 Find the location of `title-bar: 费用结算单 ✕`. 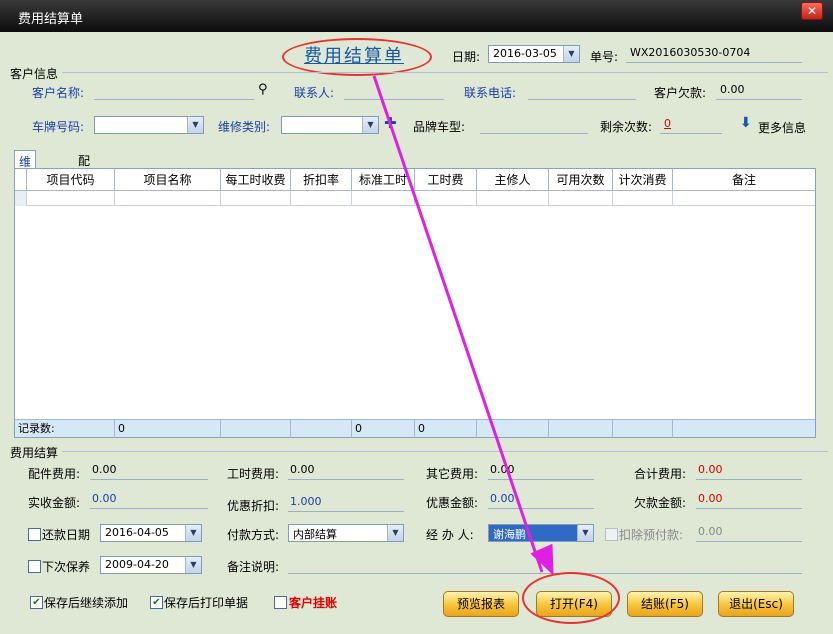

title-bar: 费用结算单 ✕ is located at coordinates (416, 16).